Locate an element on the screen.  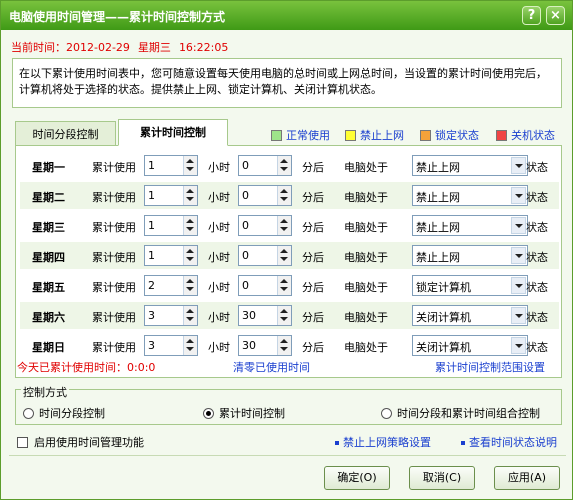
enable-management-checkbox: 启用使用时间管理功能 is located at coordinates (80, 442).